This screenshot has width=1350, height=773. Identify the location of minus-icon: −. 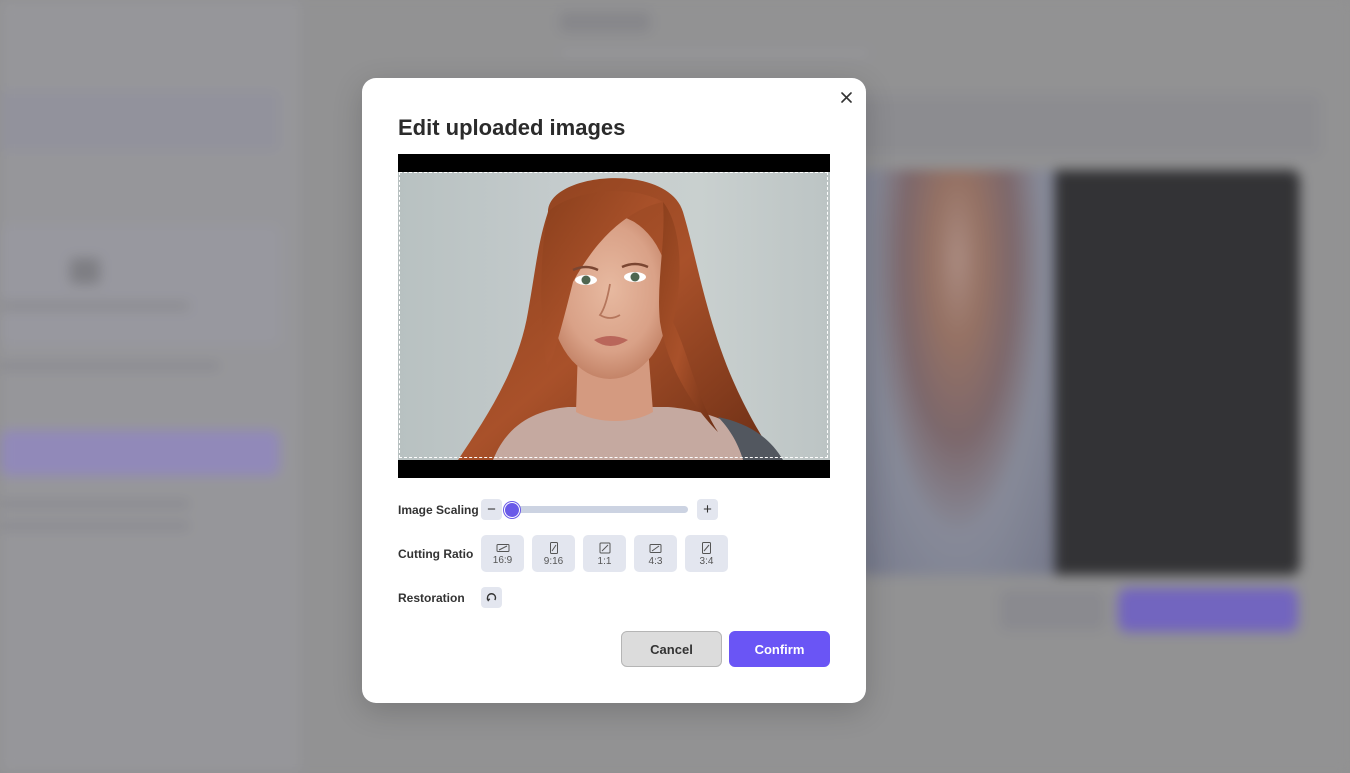
(491, 509).